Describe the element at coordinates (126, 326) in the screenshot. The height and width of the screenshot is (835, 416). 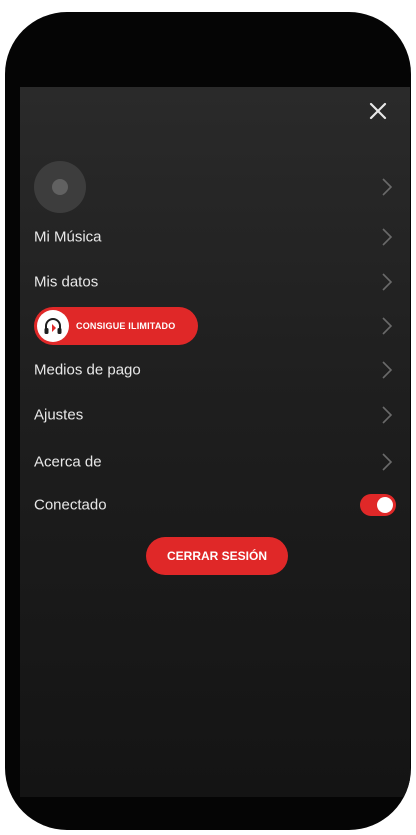
I see `promo-label: CONSIGUE ILIMITADO` at that location.